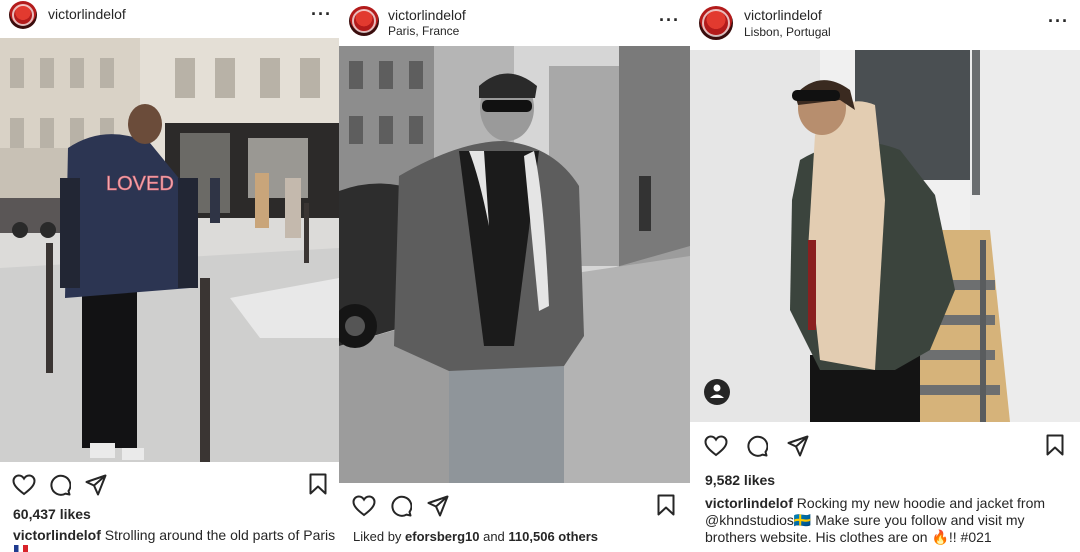 The width and height of the screenshot is (1080, 552). Describe the element at coordinates (553, 536) in the screenshot. I see `liked-by-others: 110,506 others` at that location.